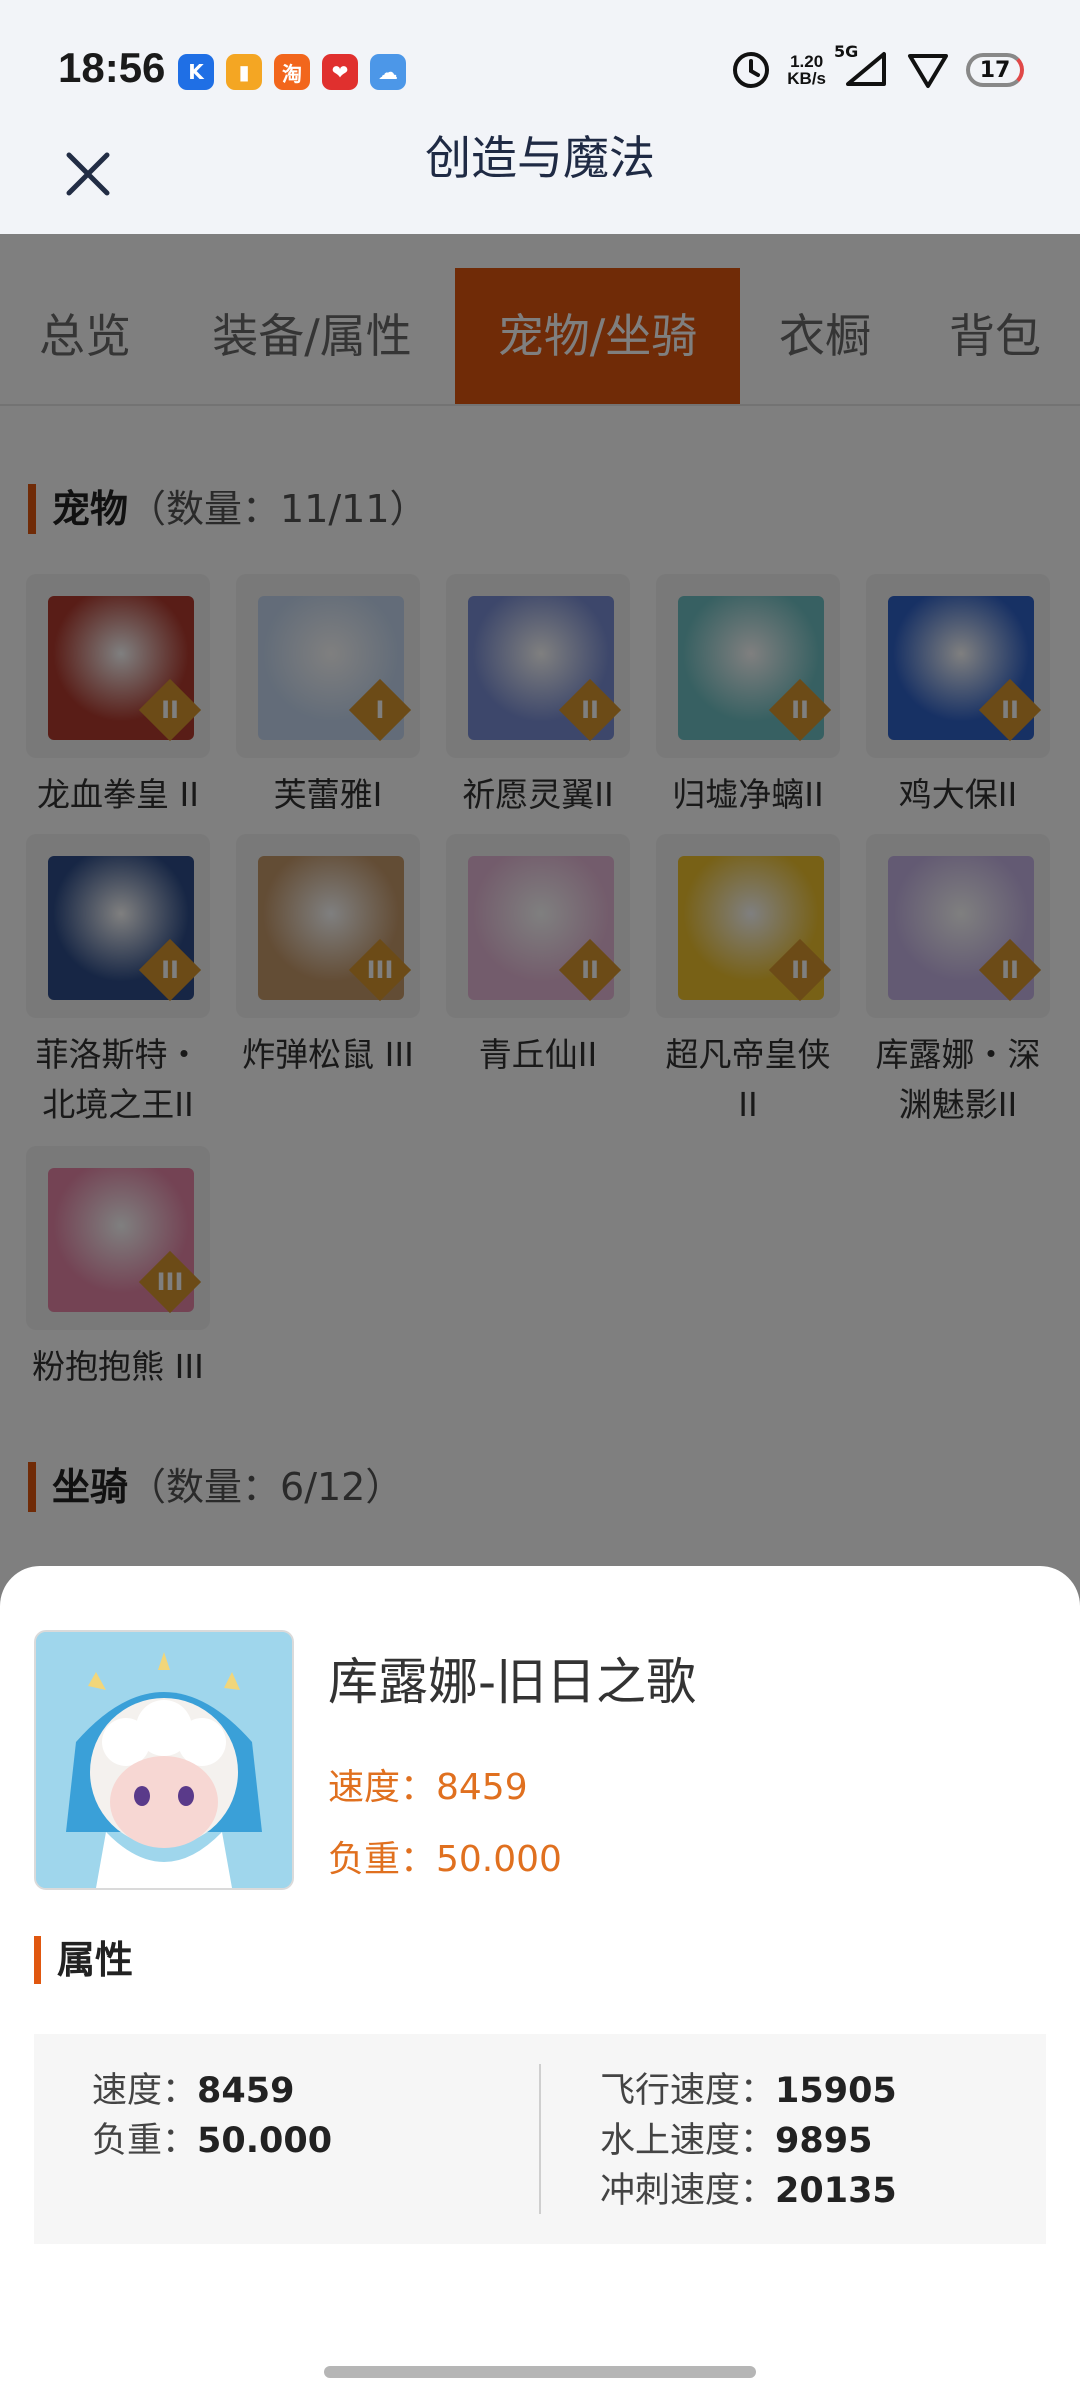  What do you see at coordinates (145, 2091) in the screenshot?
I see `attr-label: 速度：` at bounding box center [145, 2091].